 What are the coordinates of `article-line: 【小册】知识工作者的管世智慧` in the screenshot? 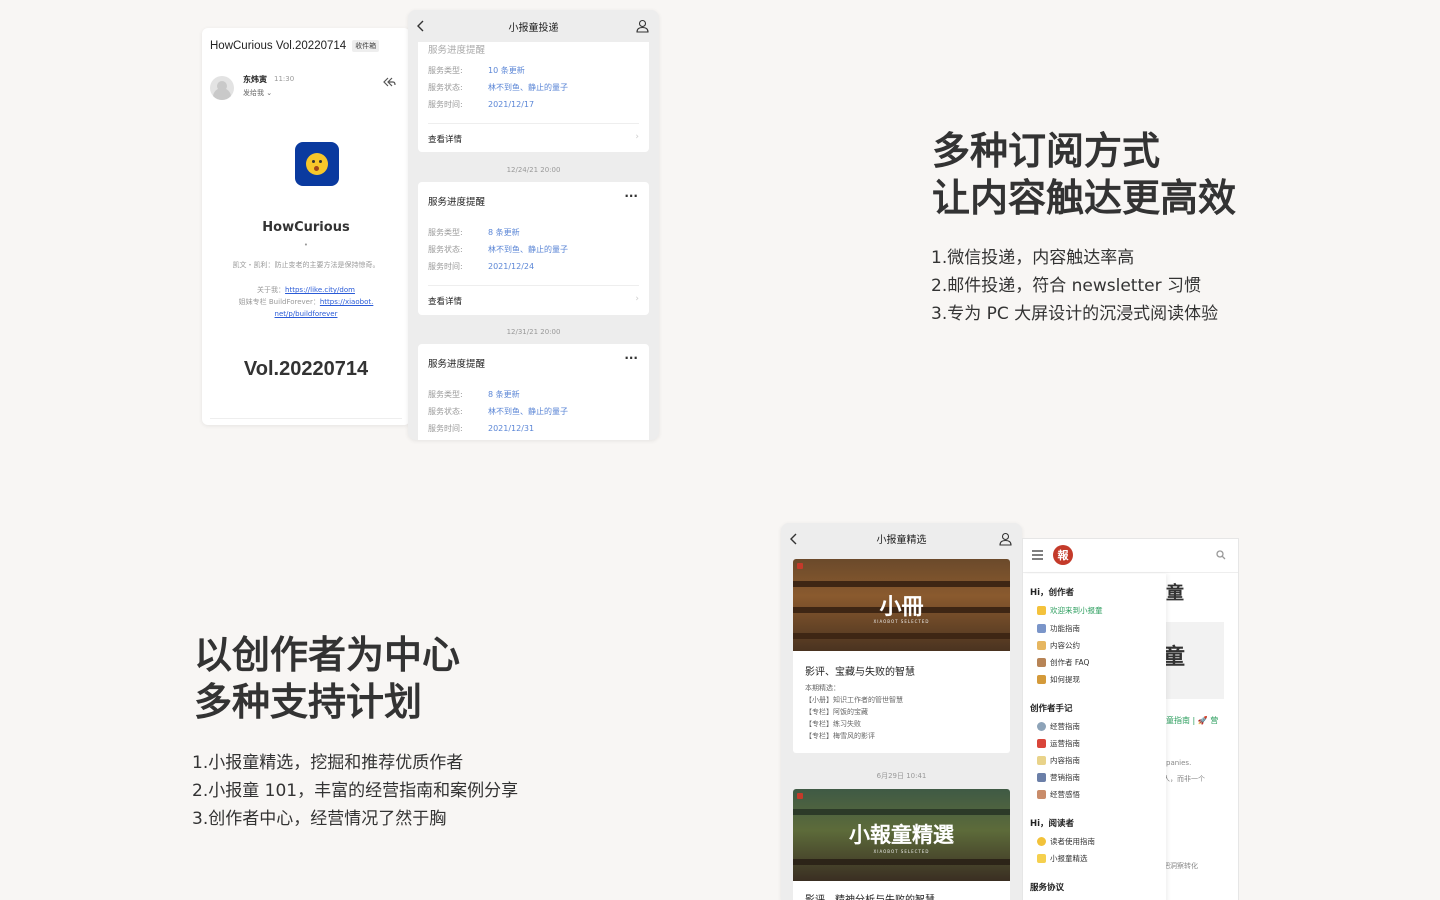 It's located at (854, 700).